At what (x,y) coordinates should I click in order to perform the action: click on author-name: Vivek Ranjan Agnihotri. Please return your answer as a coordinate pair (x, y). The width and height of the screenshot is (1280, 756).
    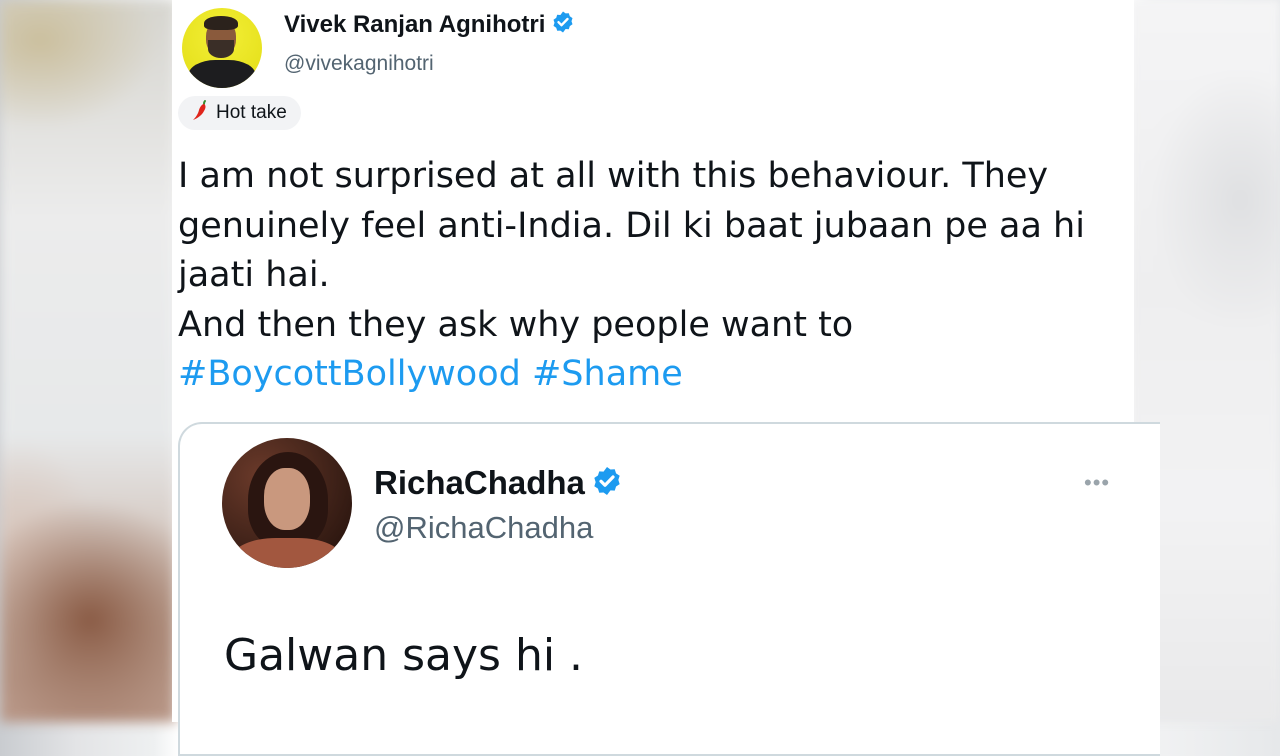
    Looking at the image, I should click on (414, 24).